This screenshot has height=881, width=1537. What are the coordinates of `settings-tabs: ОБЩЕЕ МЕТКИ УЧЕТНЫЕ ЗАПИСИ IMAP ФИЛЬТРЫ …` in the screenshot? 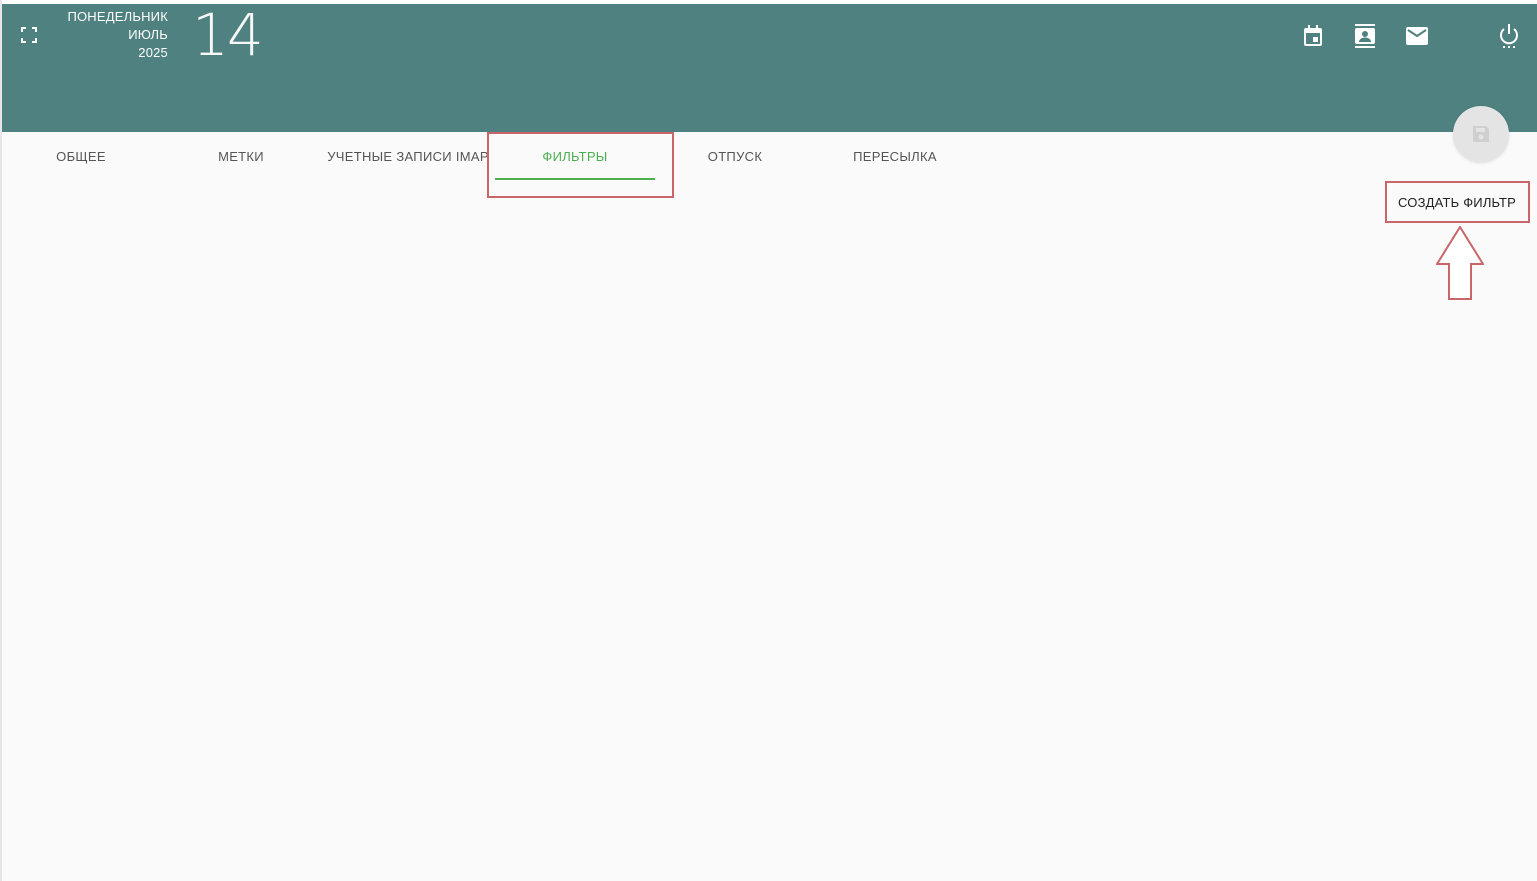 It's located at (768, 157).